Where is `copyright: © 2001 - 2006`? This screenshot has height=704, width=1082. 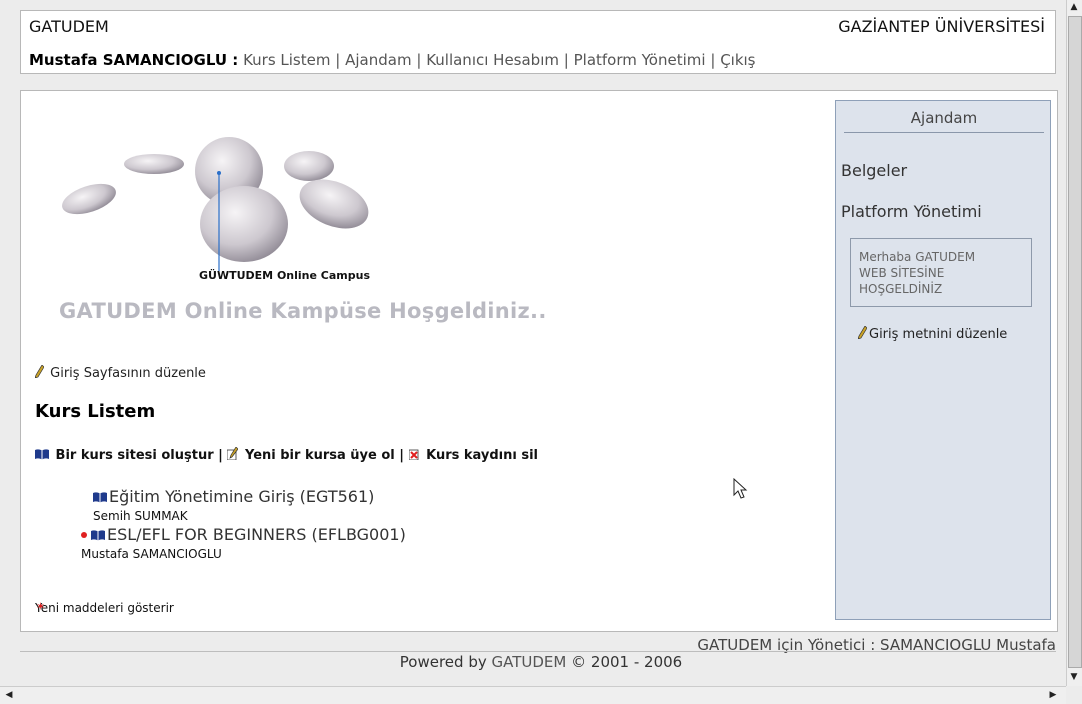 copyright: © 2001 - 2006 is located at coordinates (627, 662).